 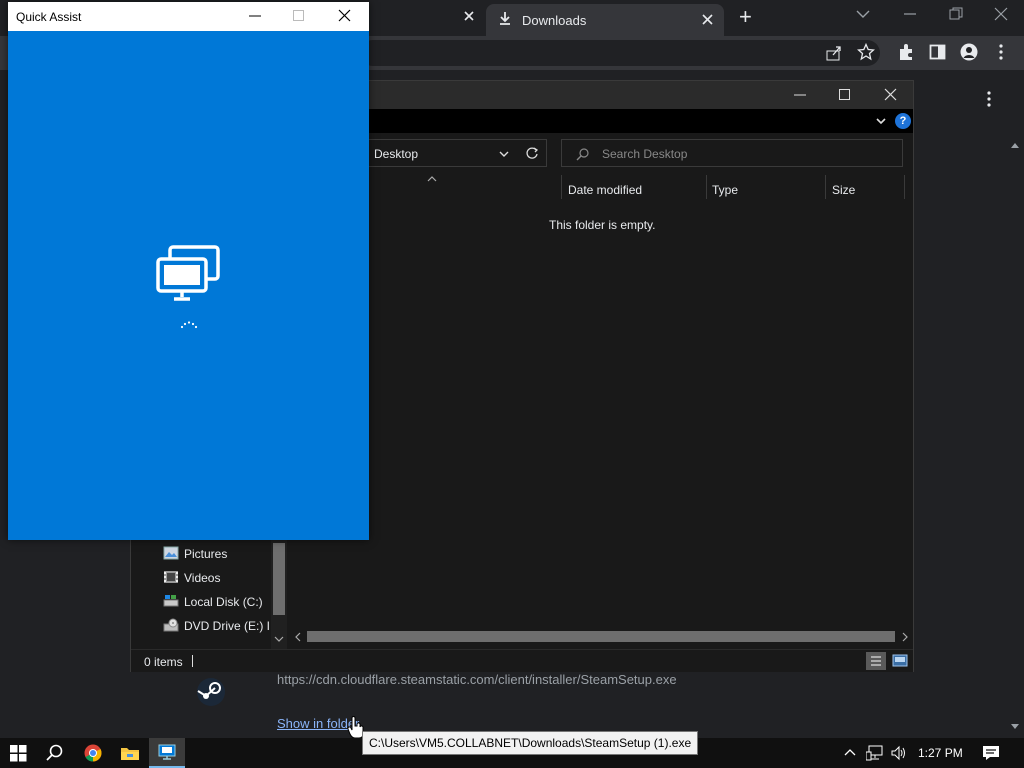 What do you see at coordinates (850, 752) in the screenshot?
I see `show-hidden-icons-chevron-icon` at bounding box center [850, 752].